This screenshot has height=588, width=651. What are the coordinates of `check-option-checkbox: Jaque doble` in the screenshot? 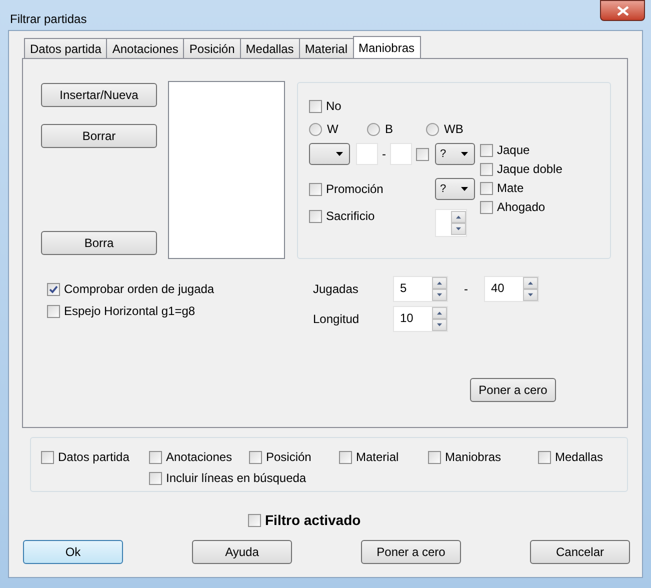 It's located at (521, 169).